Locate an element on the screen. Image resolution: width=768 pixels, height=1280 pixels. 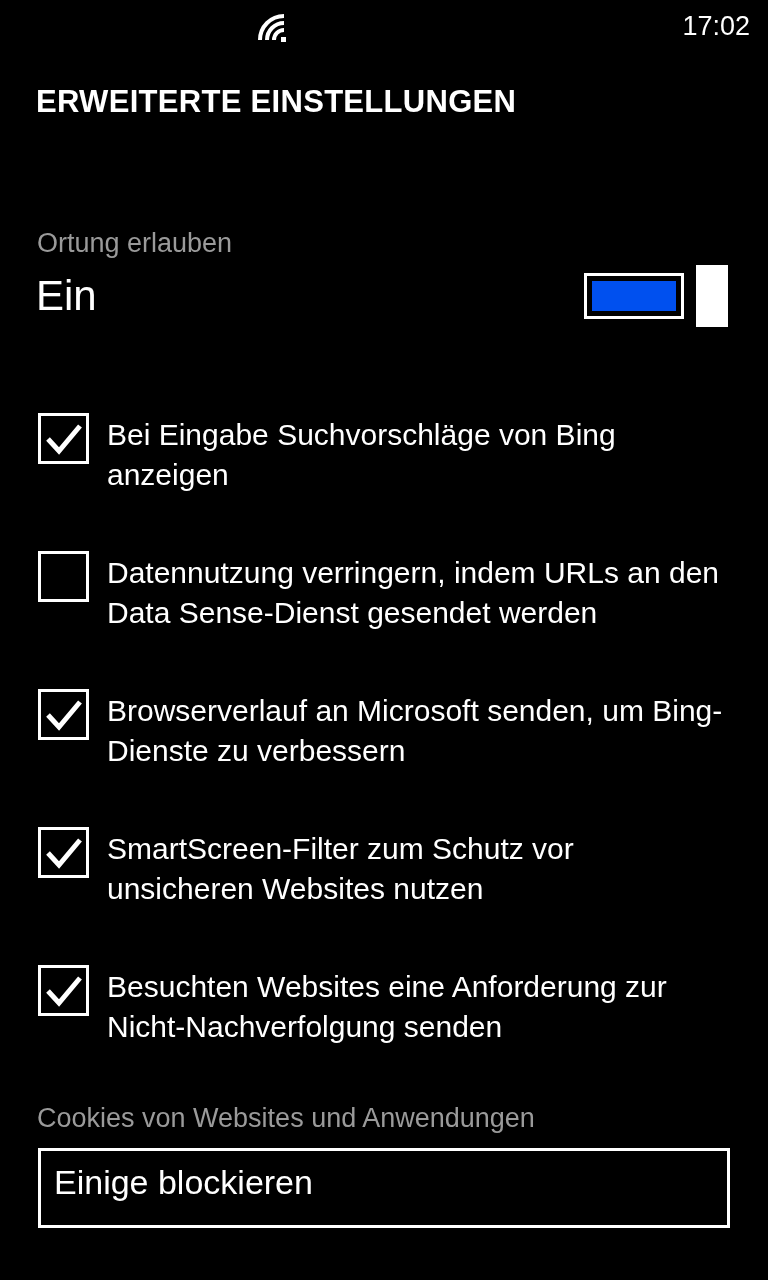
location-toggle is located at coordinates (657, 296).